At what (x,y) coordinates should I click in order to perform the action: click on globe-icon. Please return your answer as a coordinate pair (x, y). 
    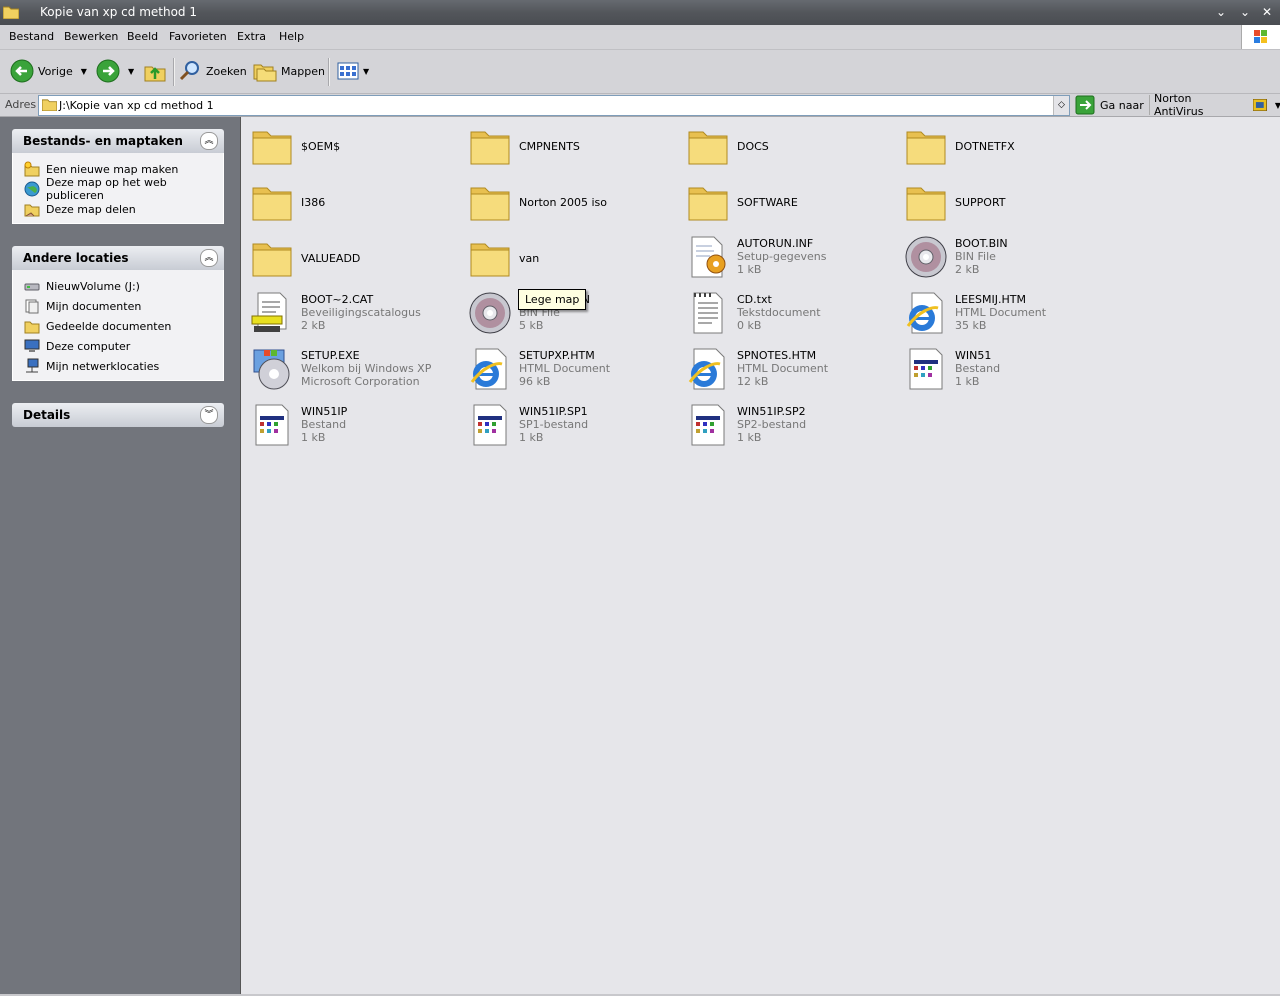
    Looking at the image, I should click on (32, 189).